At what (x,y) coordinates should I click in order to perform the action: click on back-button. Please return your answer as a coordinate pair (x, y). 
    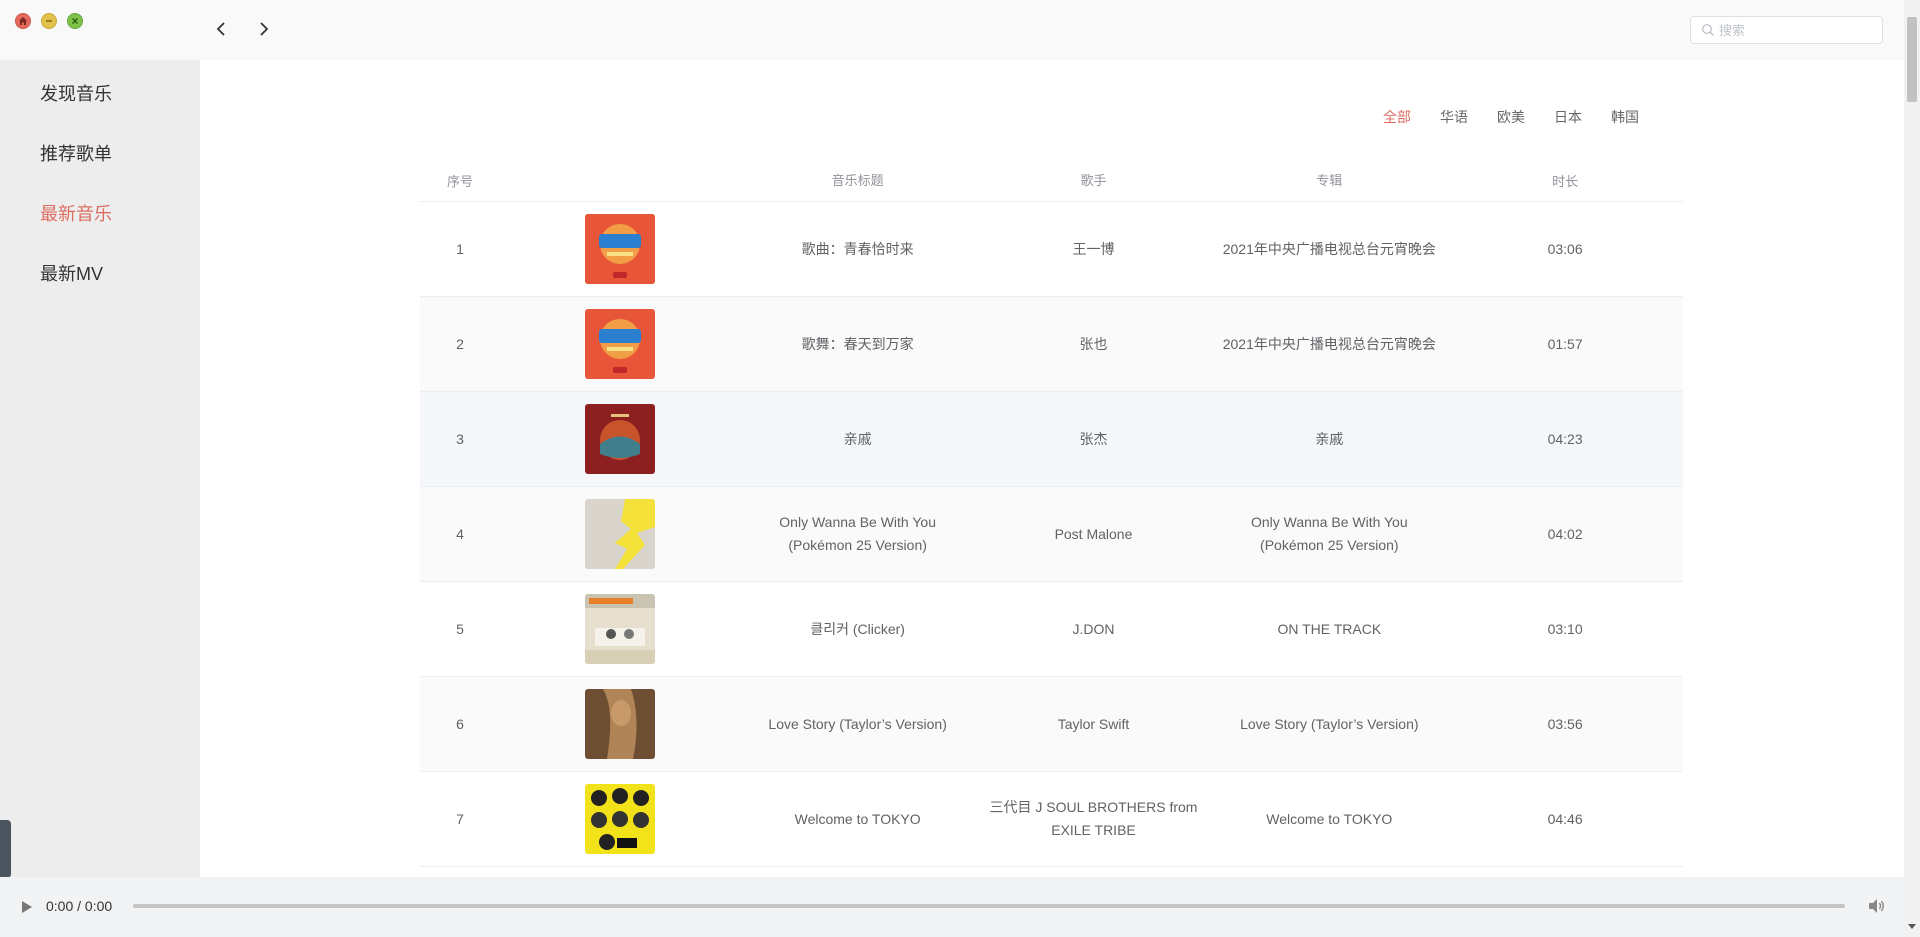
    Looking at the image, I should click on (221, 29).